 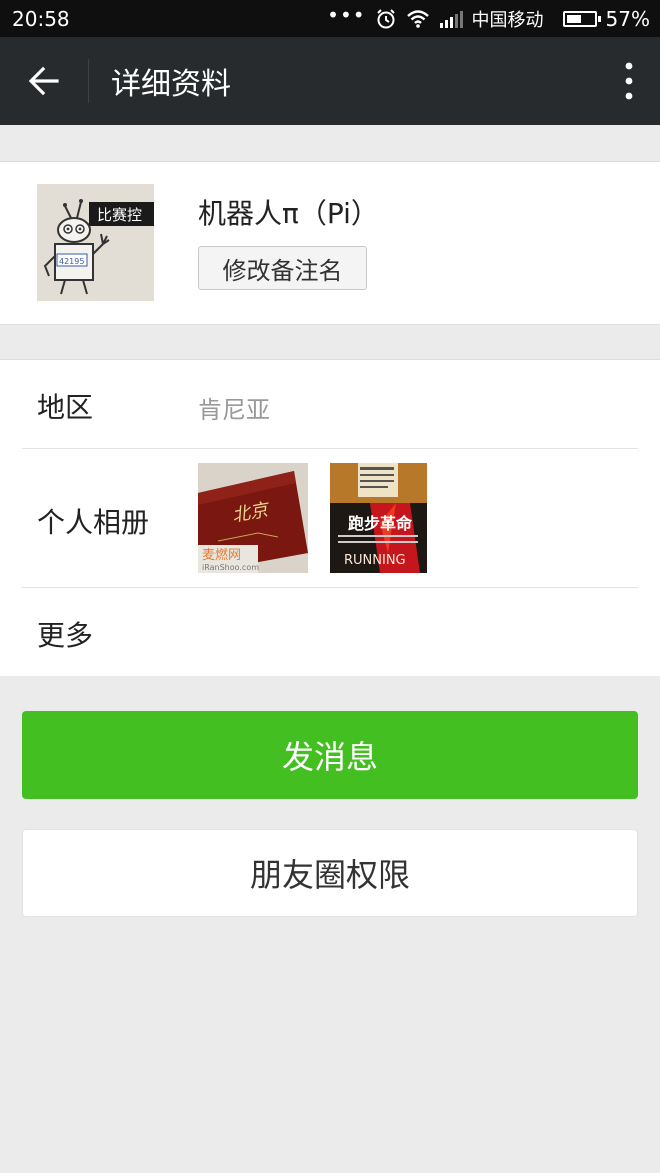 I want to click on more-options-button, so click(x=629, y=81).